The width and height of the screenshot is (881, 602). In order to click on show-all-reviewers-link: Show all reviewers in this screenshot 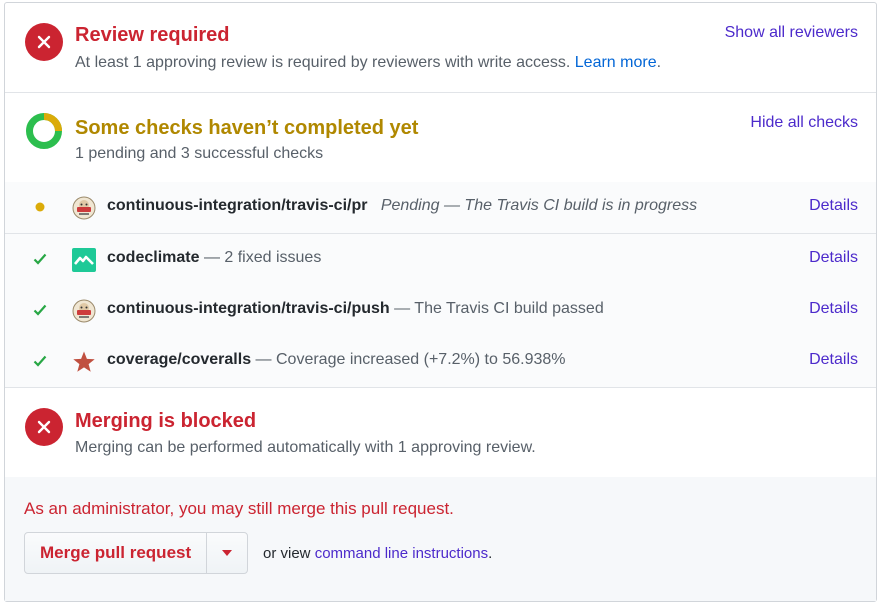, I will do `click(791, 33)`.